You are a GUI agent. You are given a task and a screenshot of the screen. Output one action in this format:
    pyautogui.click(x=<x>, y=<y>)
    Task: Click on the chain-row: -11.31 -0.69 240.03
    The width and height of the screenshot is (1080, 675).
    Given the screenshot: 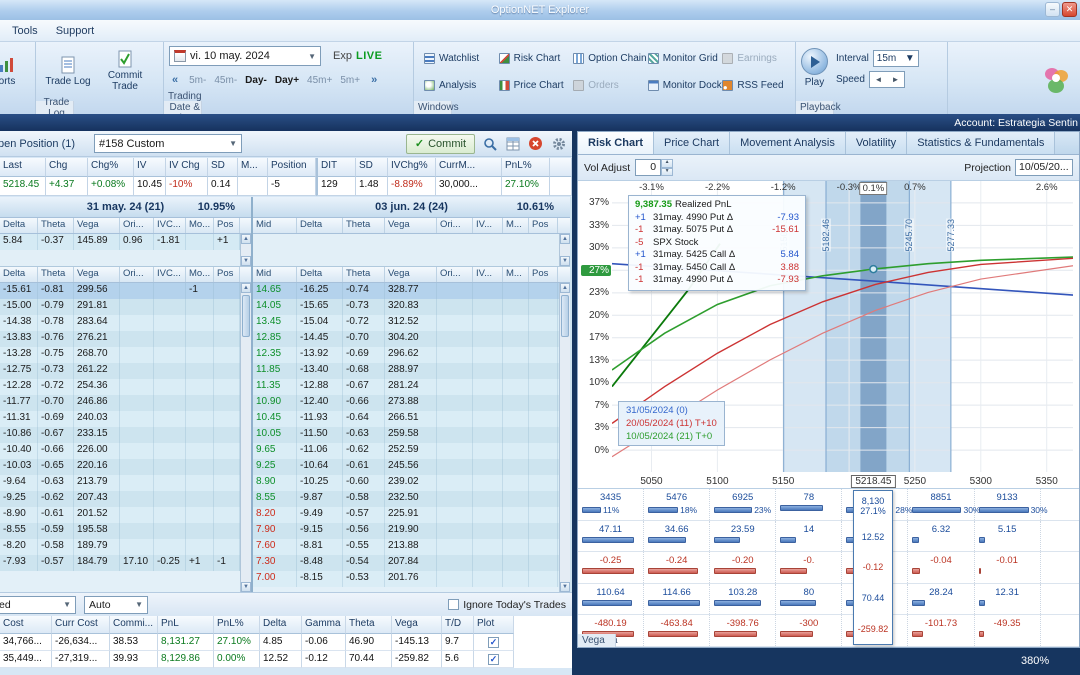 What is the action you would take?
    pyautogui.click(x=120, y=419)
    